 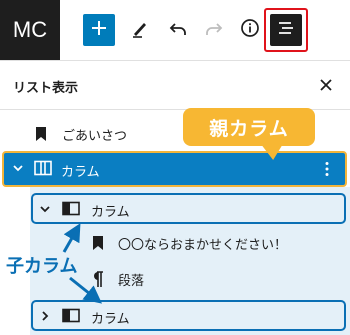 I want to click on list-item: 〇〇ならおまかせください！, so click(x=190, y=243).